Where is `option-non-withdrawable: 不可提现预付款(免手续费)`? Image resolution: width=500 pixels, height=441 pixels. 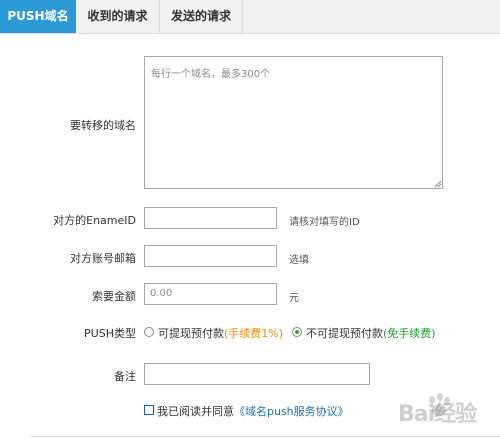 option-non-withdrawable: 不可提现预付款(免手续费) is located at coordinates (371, 333).